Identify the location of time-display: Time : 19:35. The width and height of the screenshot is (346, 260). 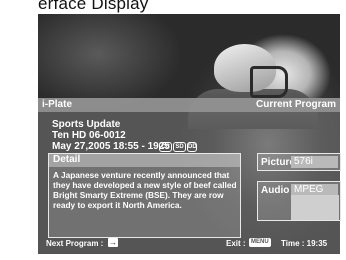
(304, 243).